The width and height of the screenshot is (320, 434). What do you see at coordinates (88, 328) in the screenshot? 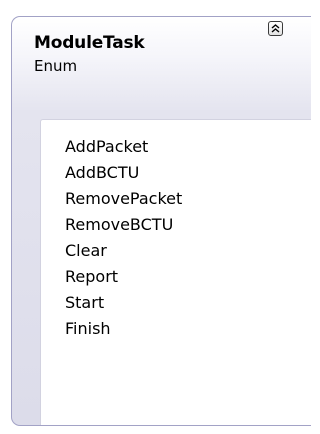
I see `enum-member-finish: Finish` at bounding box center [88, 328].